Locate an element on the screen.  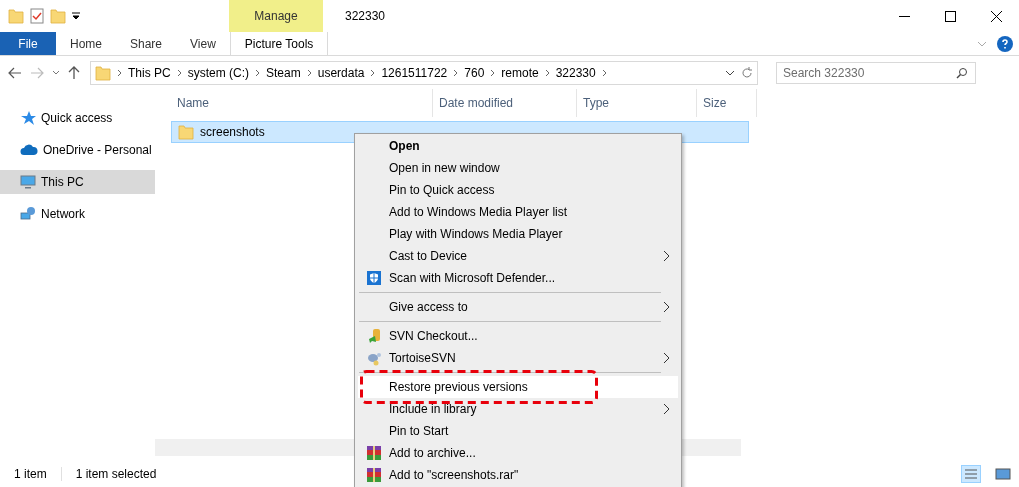
selection-count: 1 item selected is located at coordinates (116, 473).